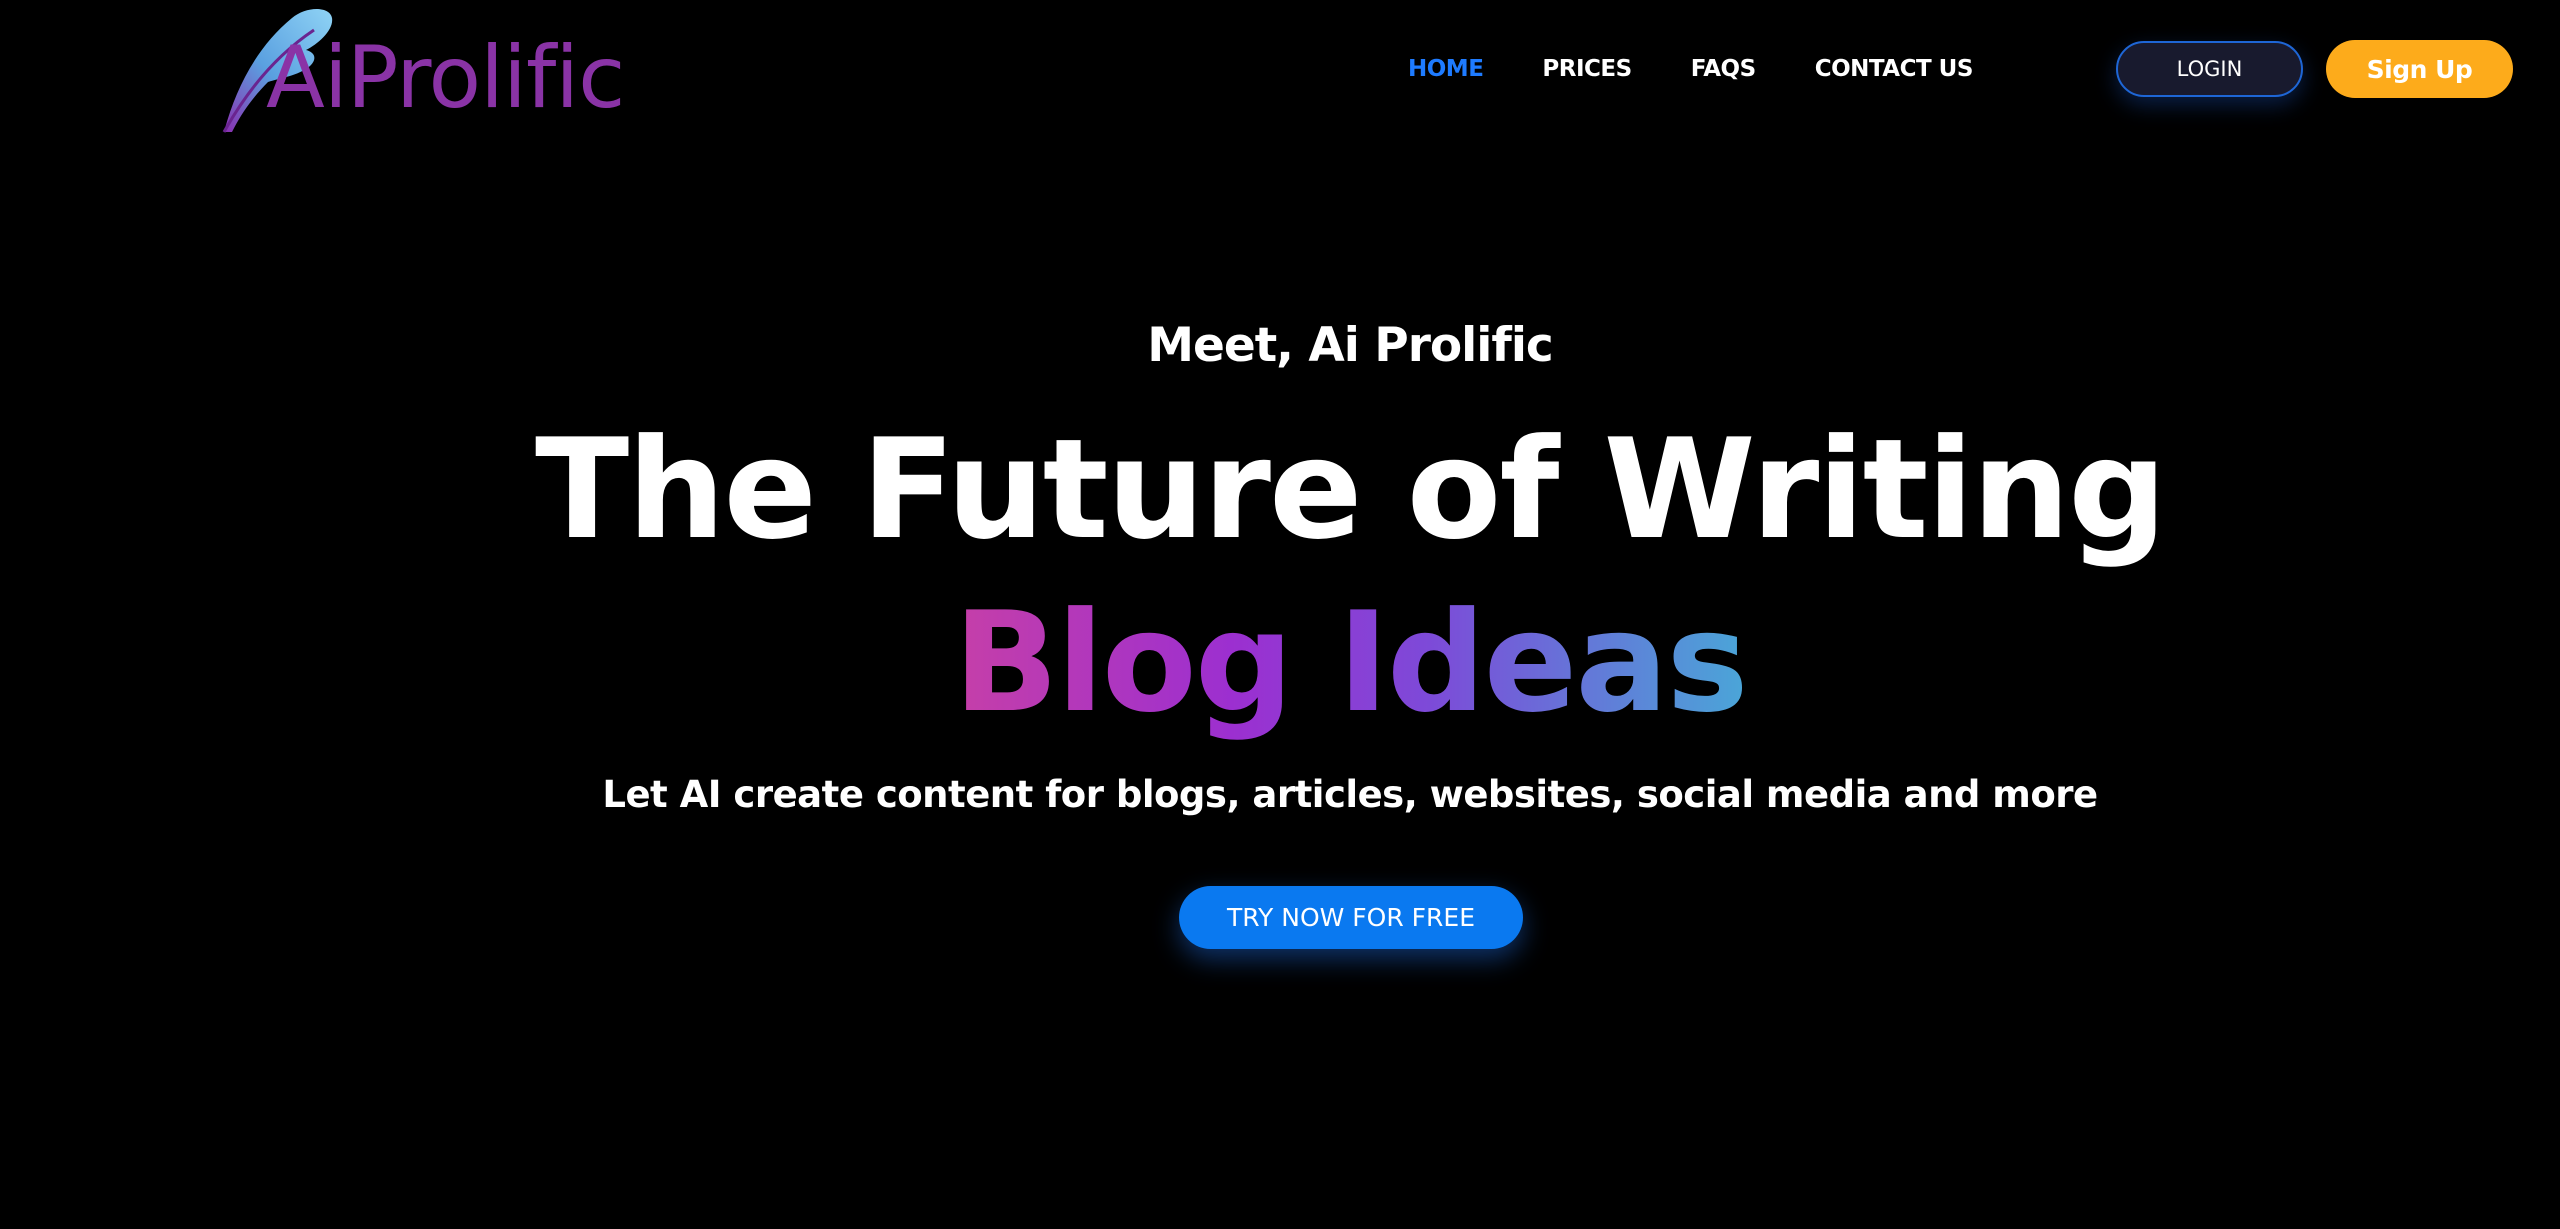 Image resolution: width=2560 pixels, height=1229 pixels. What do you see at coordinates (1351, 917) in the screenshot?
I see `try-now-button: TRY NOW FOR FREE` at bounding box center [1351, 917].